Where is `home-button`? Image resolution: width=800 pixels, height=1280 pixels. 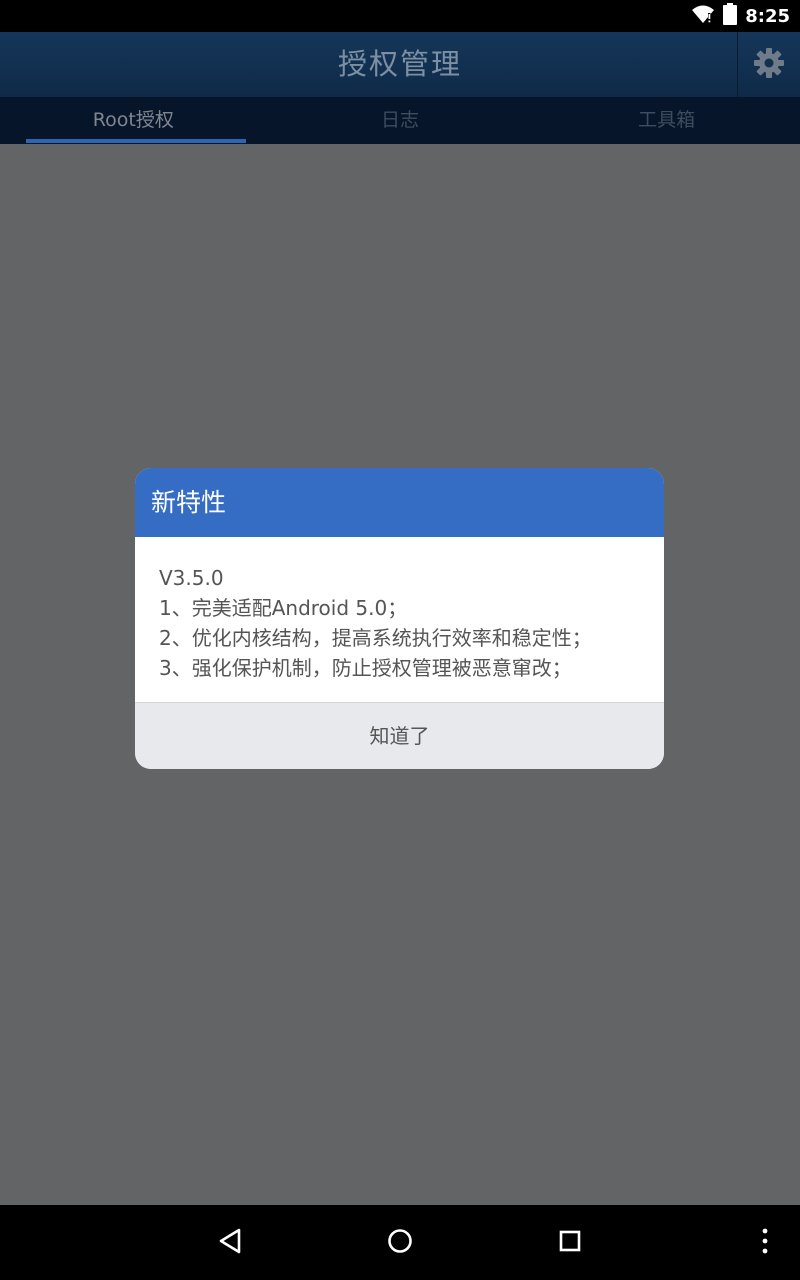
home-button is located at coordinates (400, 1242).